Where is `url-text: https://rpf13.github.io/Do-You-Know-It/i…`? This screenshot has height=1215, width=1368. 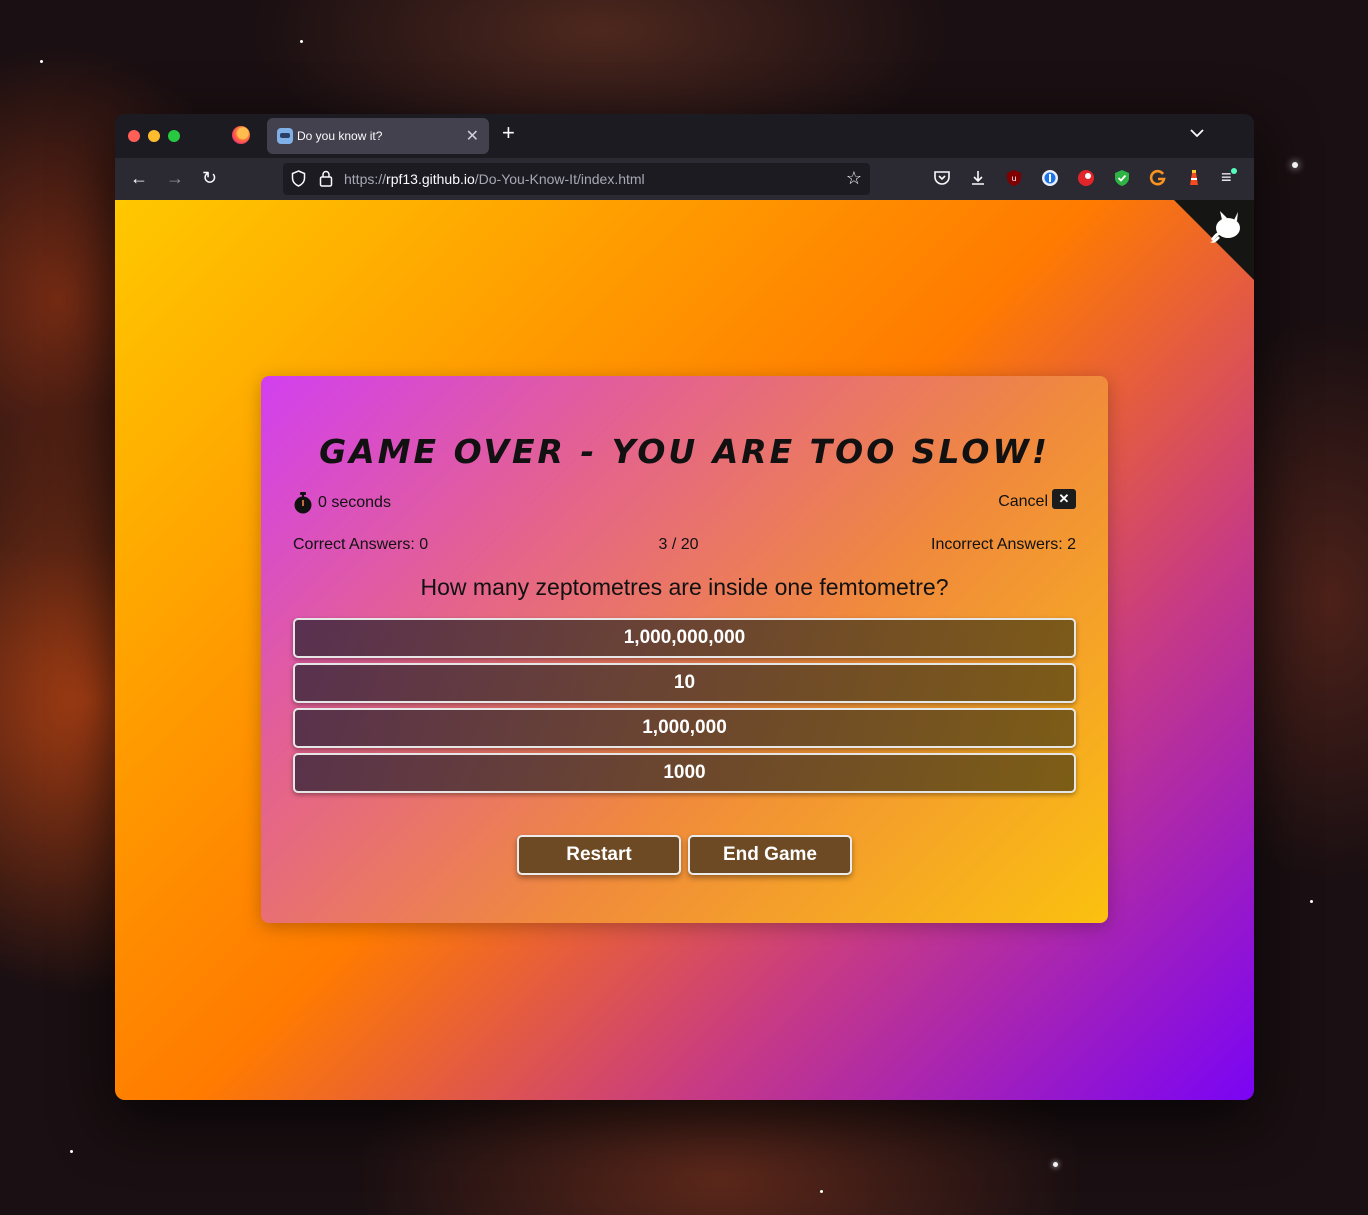 url-text: https://rpf13.github.io/Do-You-Know-It/i… is located at coordinates (494, 179).